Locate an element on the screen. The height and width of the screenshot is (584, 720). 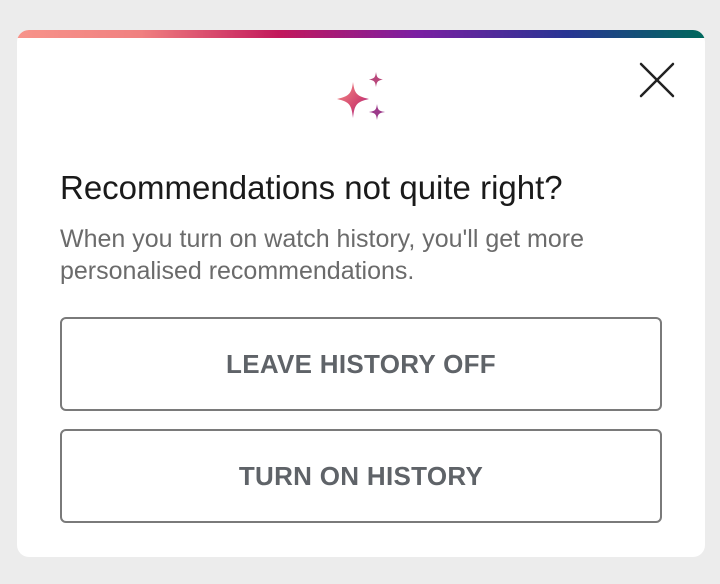
accent-gradient-bar is located at coordinates (361, 34).